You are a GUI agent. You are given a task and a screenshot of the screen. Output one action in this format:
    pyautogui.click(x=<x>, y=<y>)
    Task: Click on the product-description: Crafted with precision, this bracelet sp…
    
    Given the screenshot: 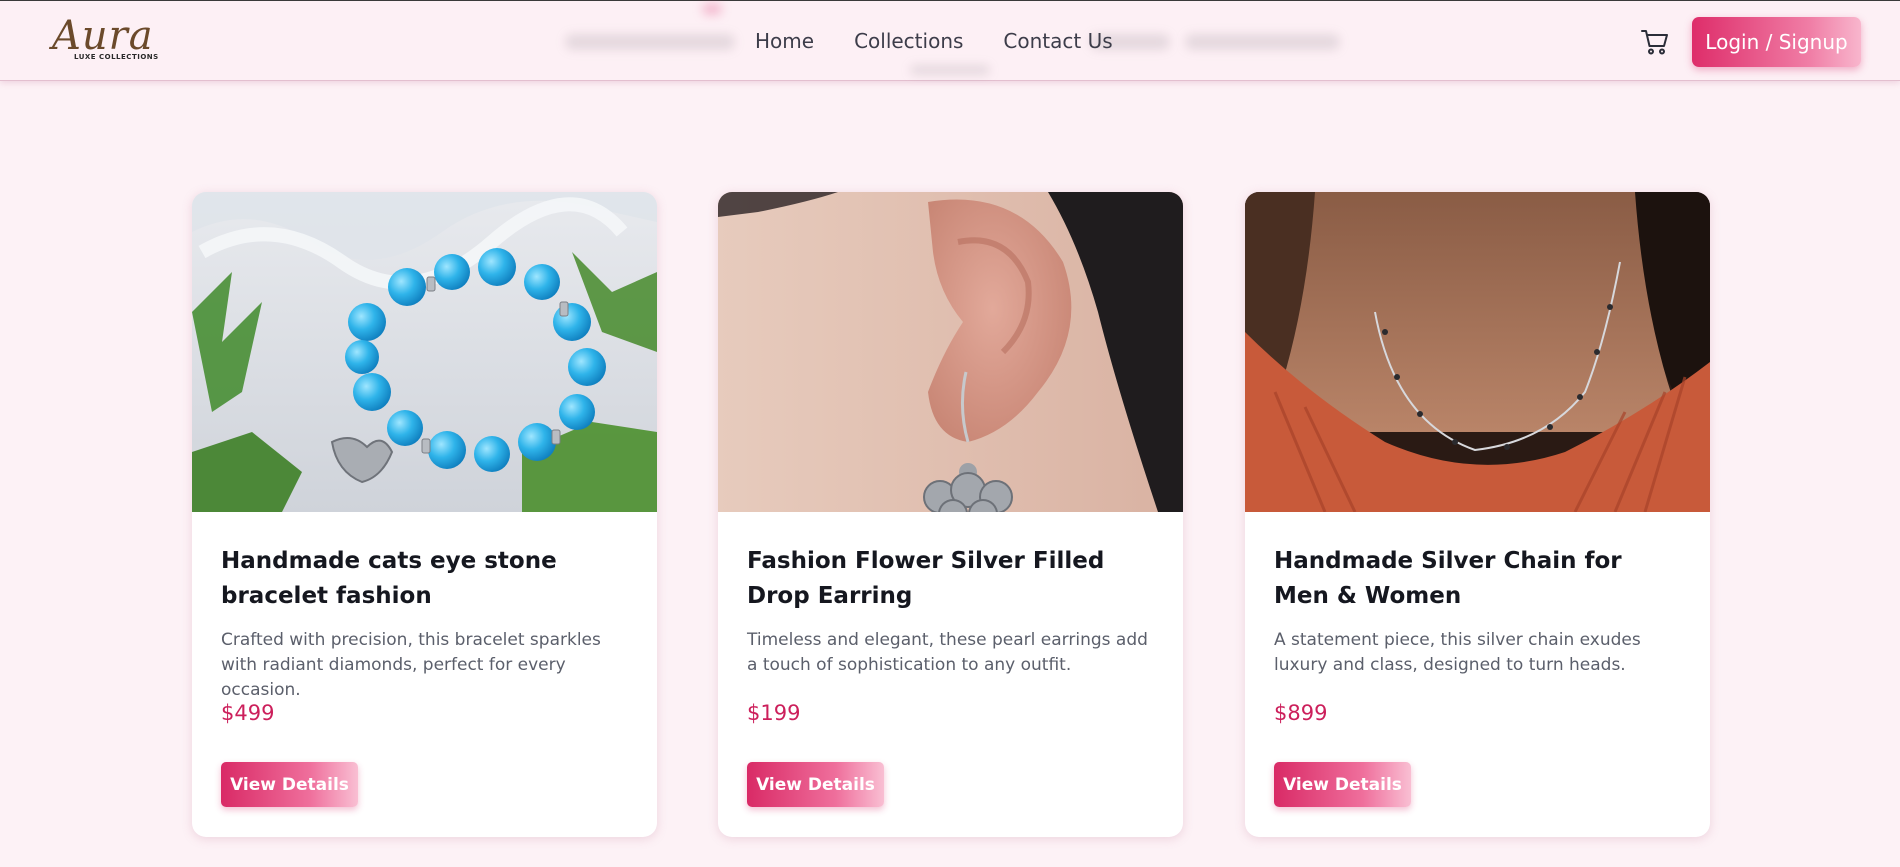 What is the action you would take?
    pyautogui.click(x=411, y=665)
    